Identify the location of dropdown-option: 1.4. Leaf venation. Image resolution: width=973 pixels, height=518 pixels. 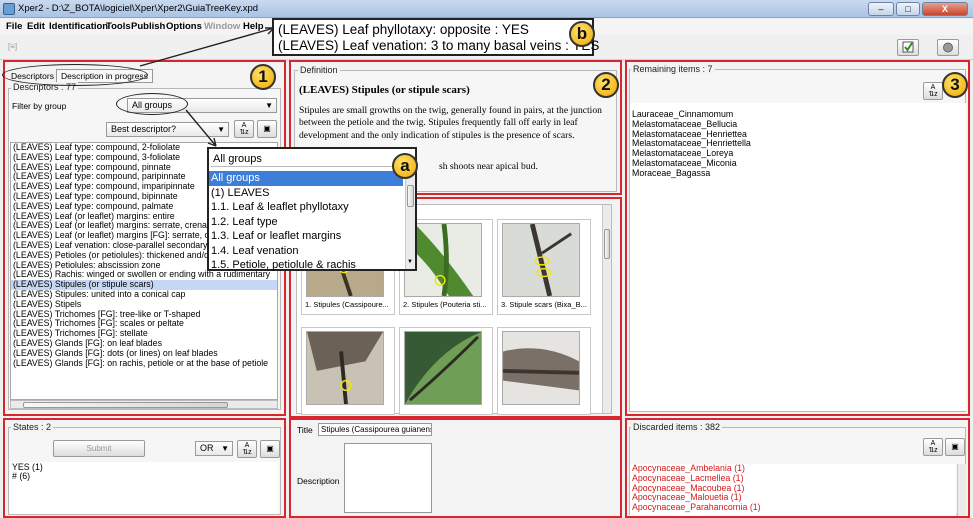
(306, 251).